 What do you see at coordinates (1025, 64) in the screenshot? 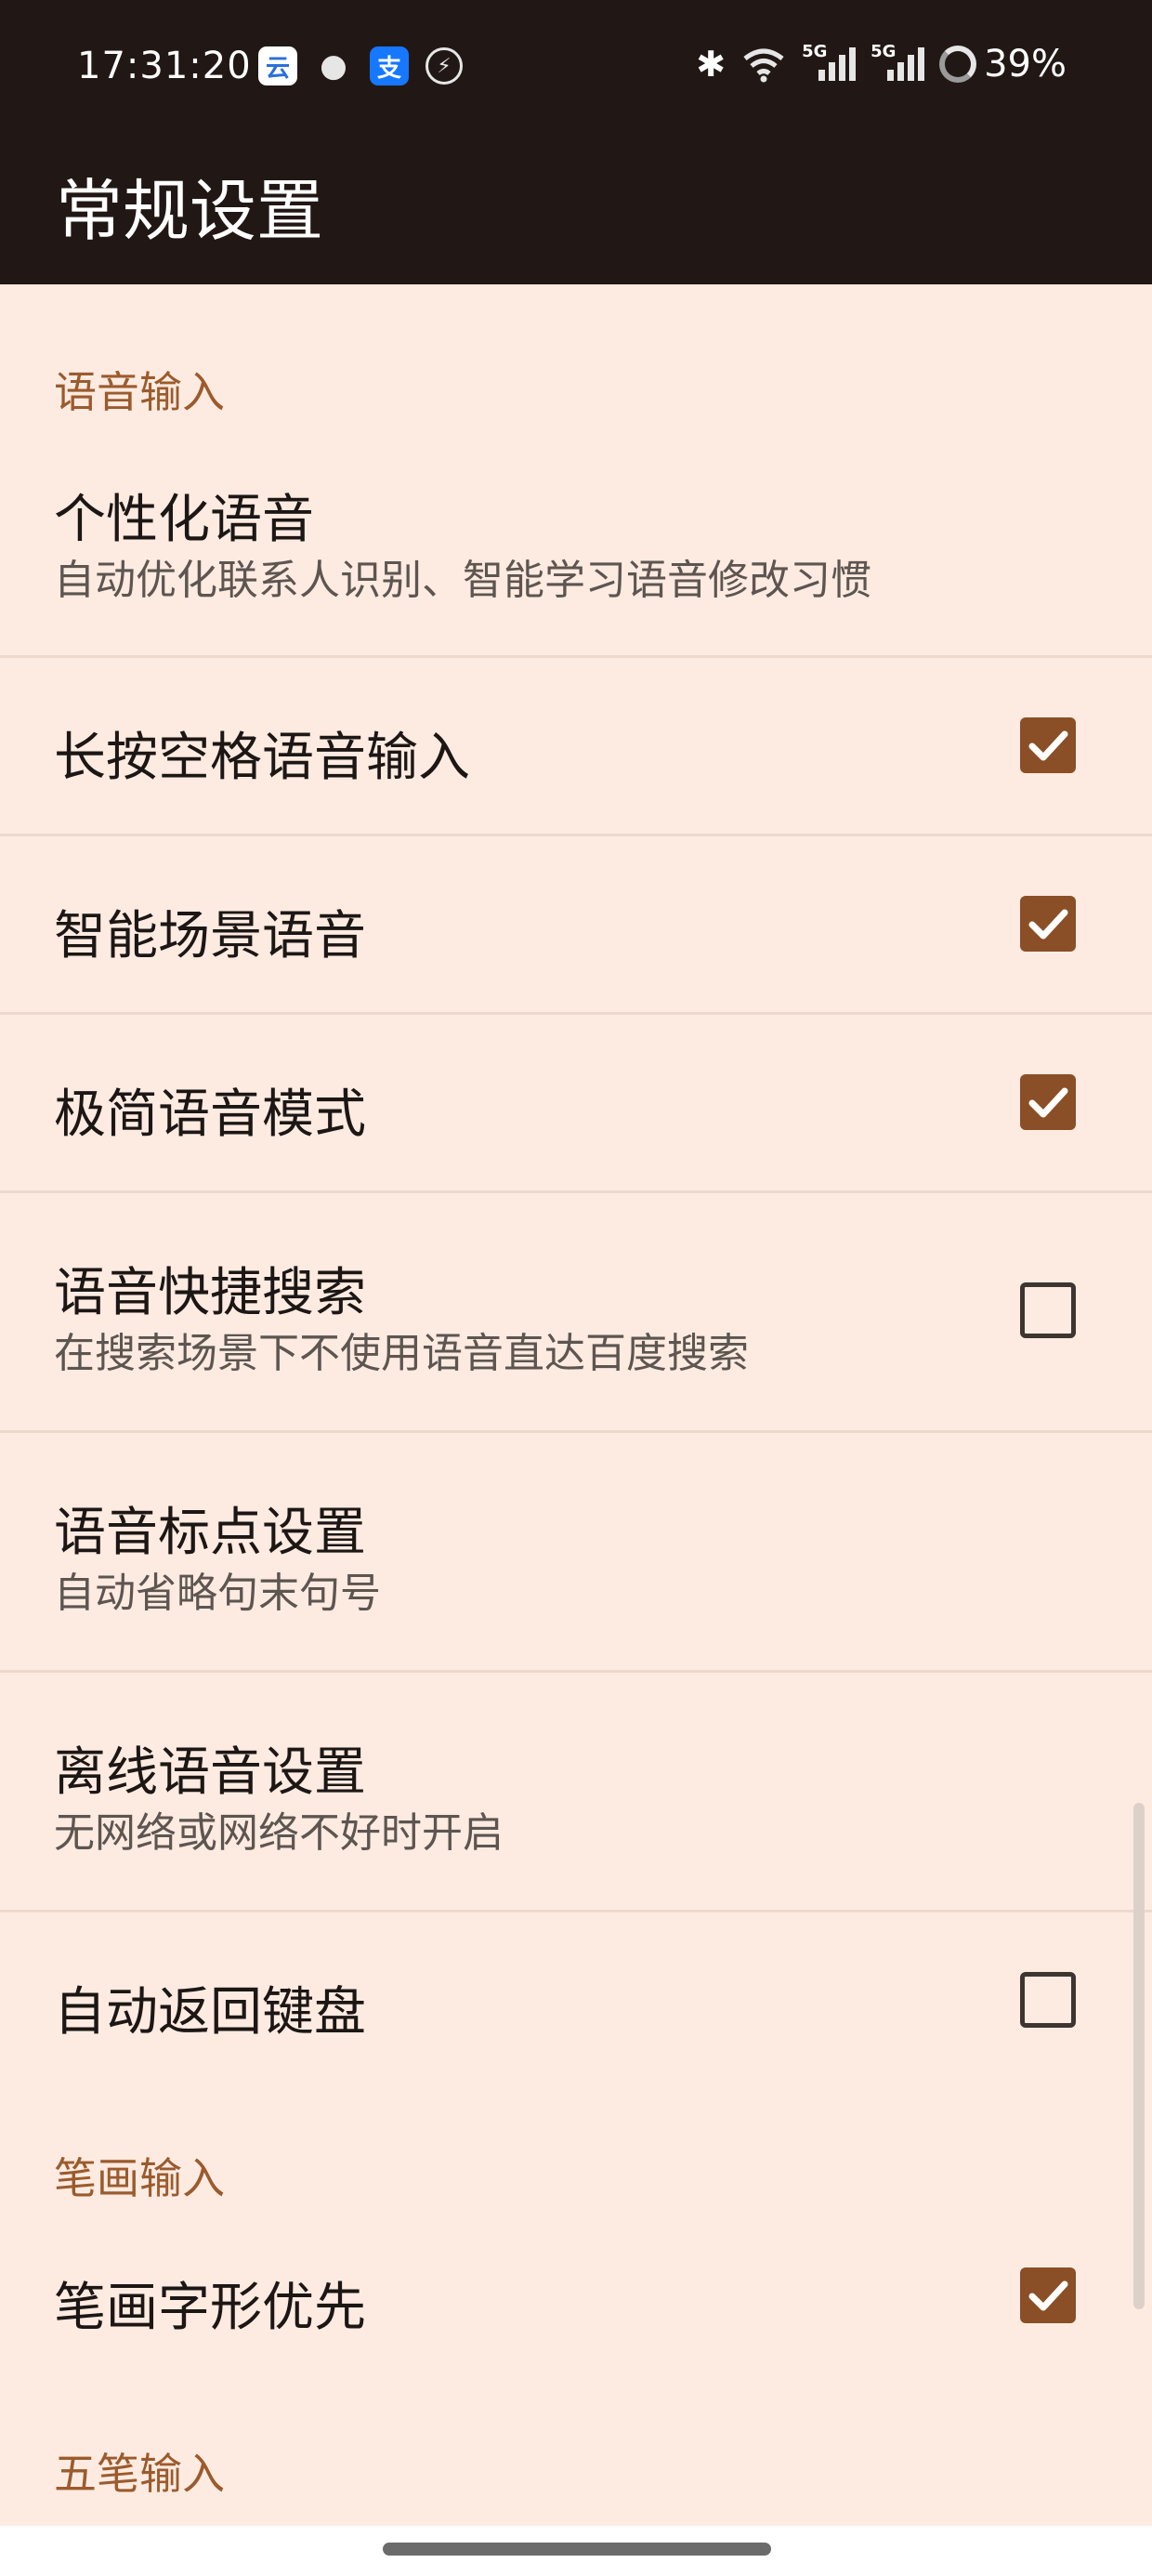
I see `battery-level: 39%` at bounding box center [1025, 64].